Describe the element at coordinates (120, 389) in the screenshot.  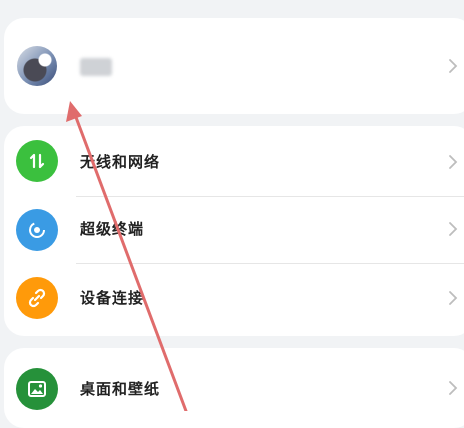
I see `settings-item-label: 桌面和壁纸` at that location.